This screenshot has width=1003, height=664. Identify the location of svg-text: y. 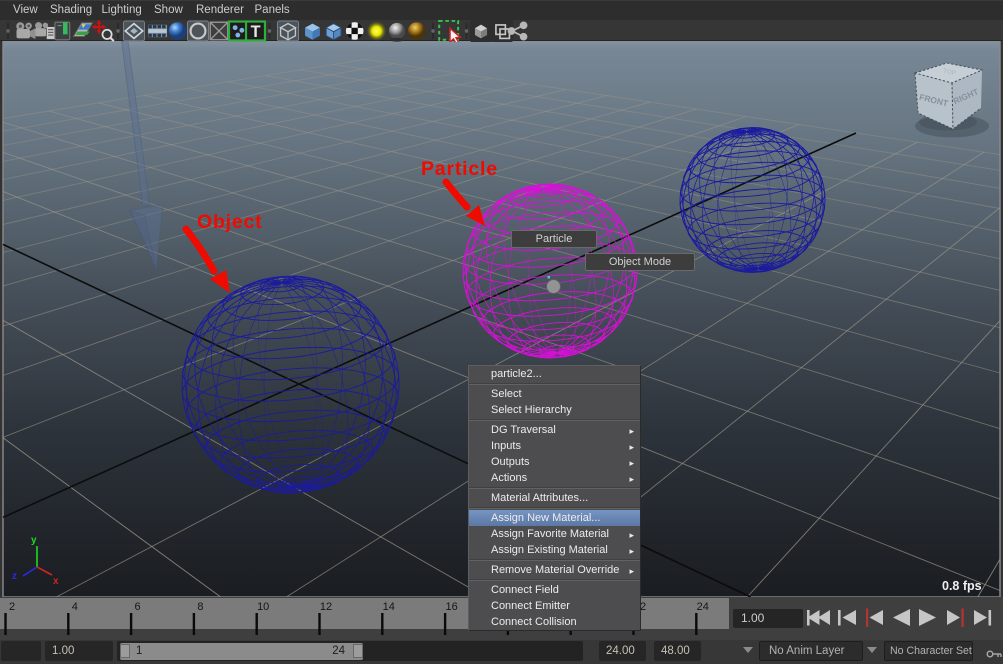
(34, 540).